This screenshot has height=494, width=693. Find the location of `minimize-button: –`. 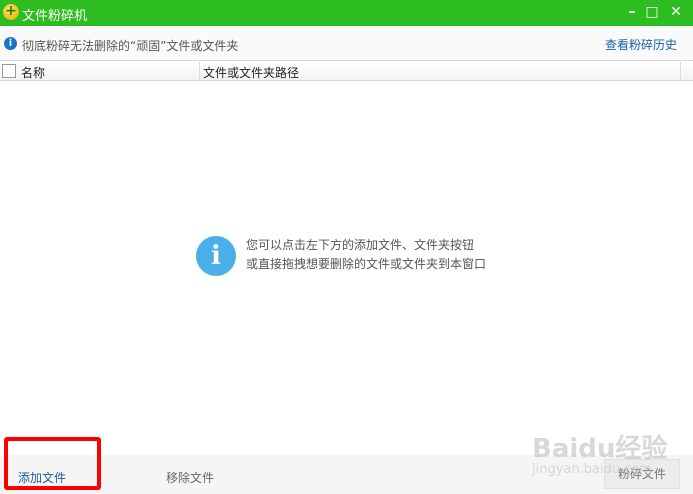

minimize-button: – is located at coordinates (632, 12).